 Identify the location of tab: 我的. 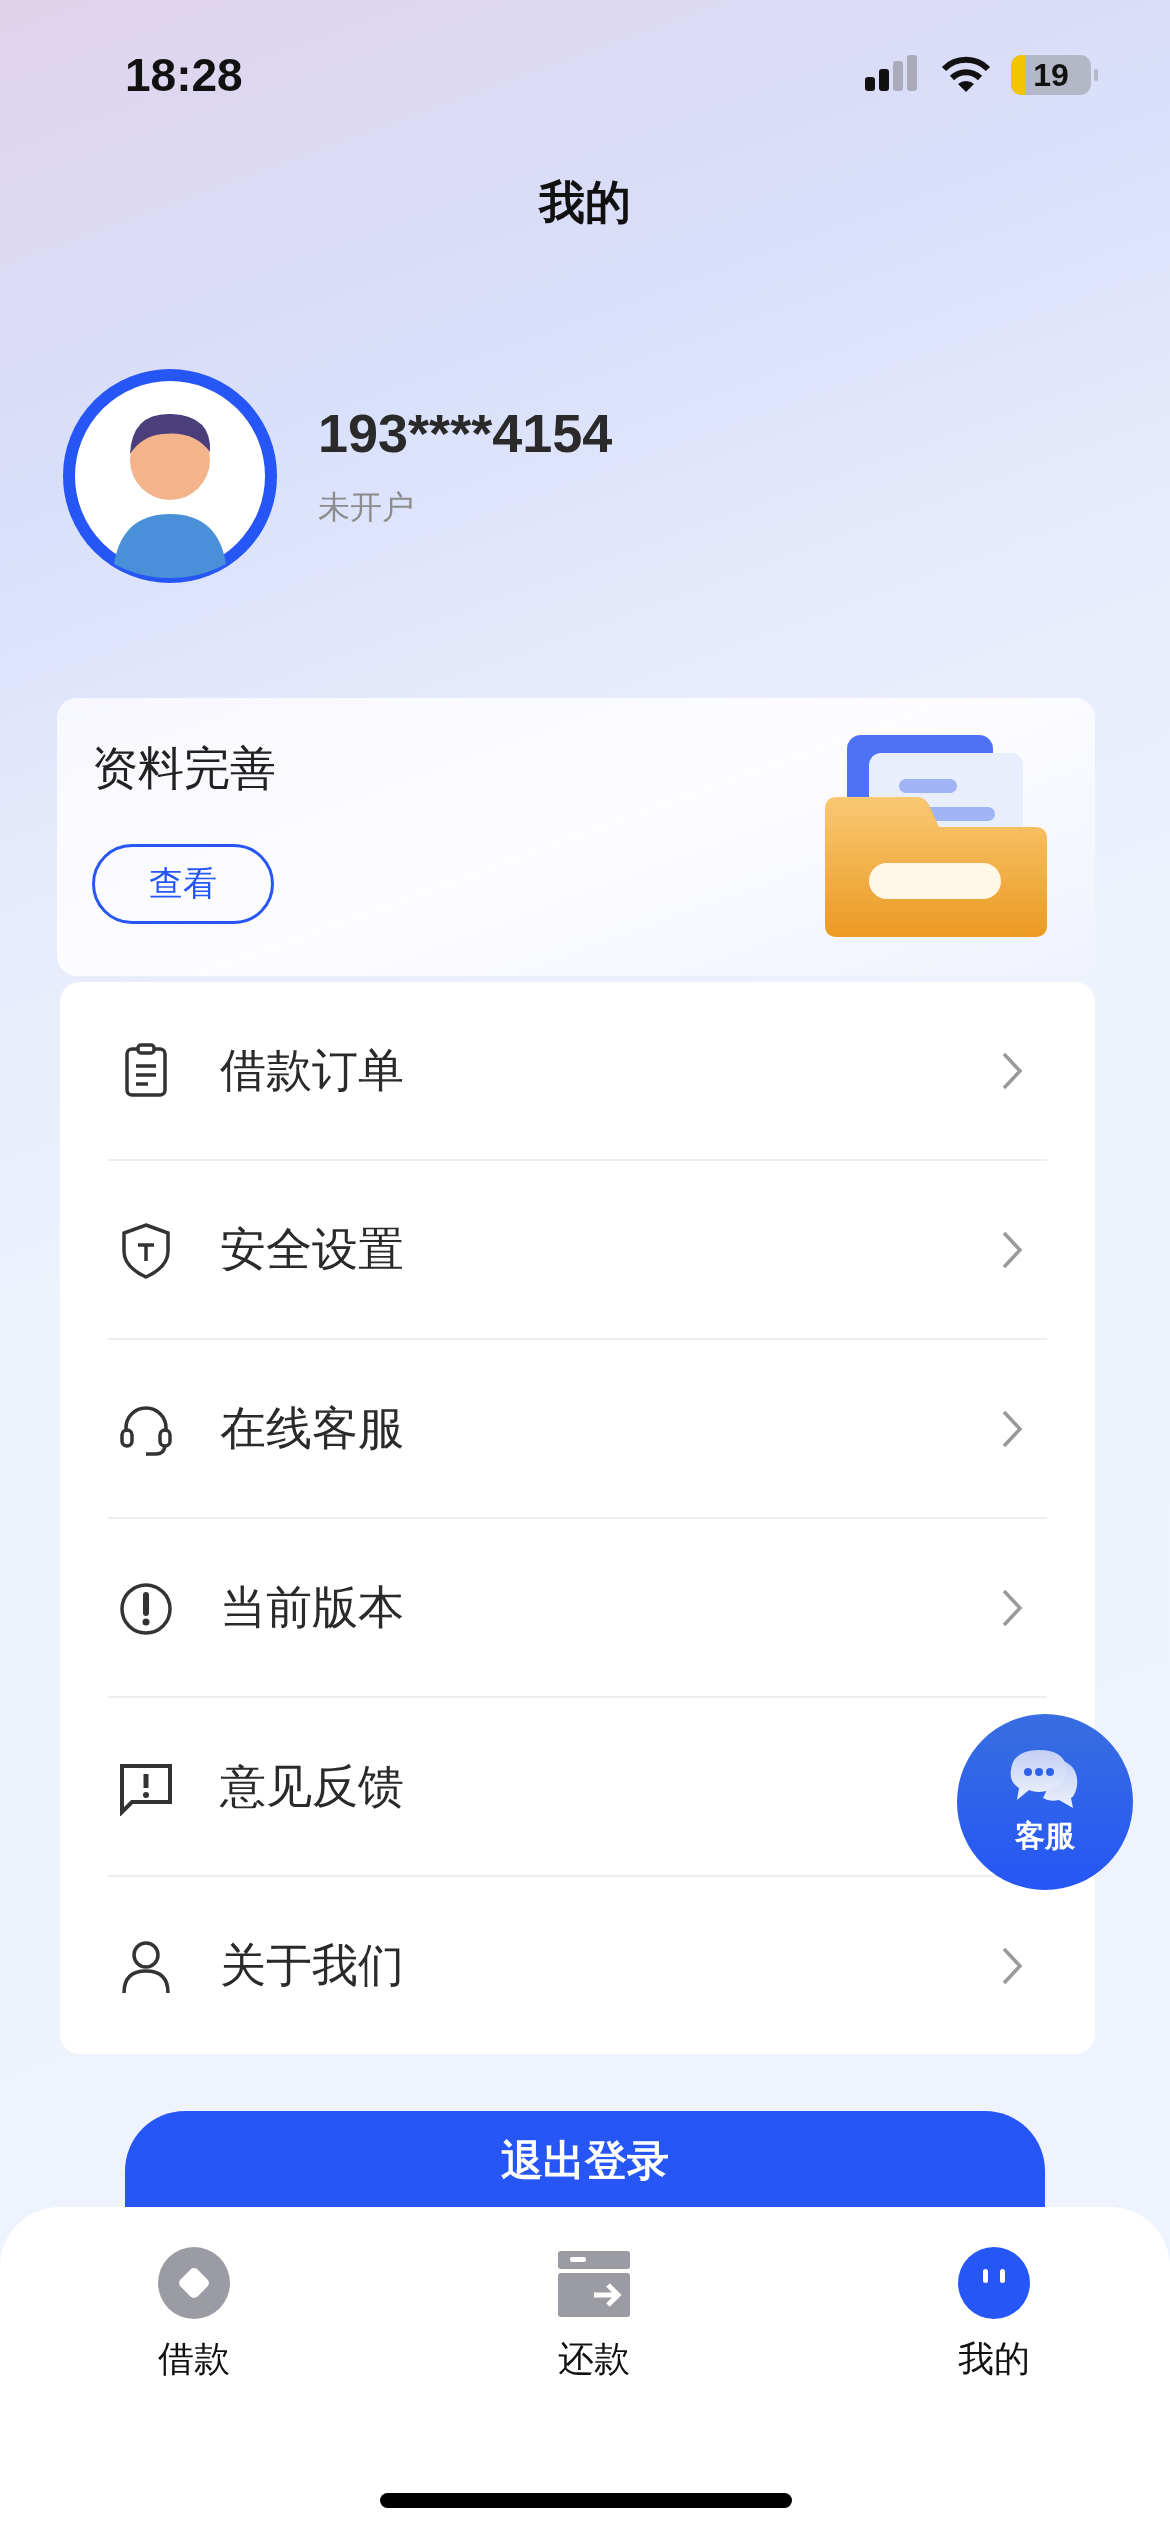
(994, 2315).